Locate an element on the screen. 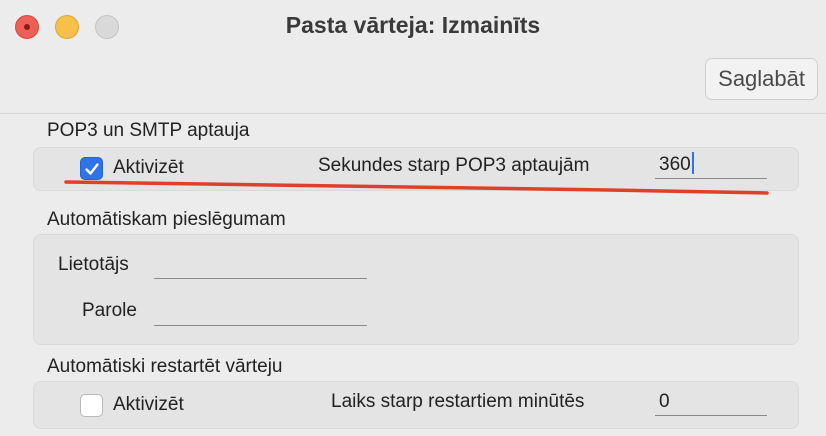  restart-interval-label: Laiks starp restartiem minūtēs is located at coordinates (458, 401).